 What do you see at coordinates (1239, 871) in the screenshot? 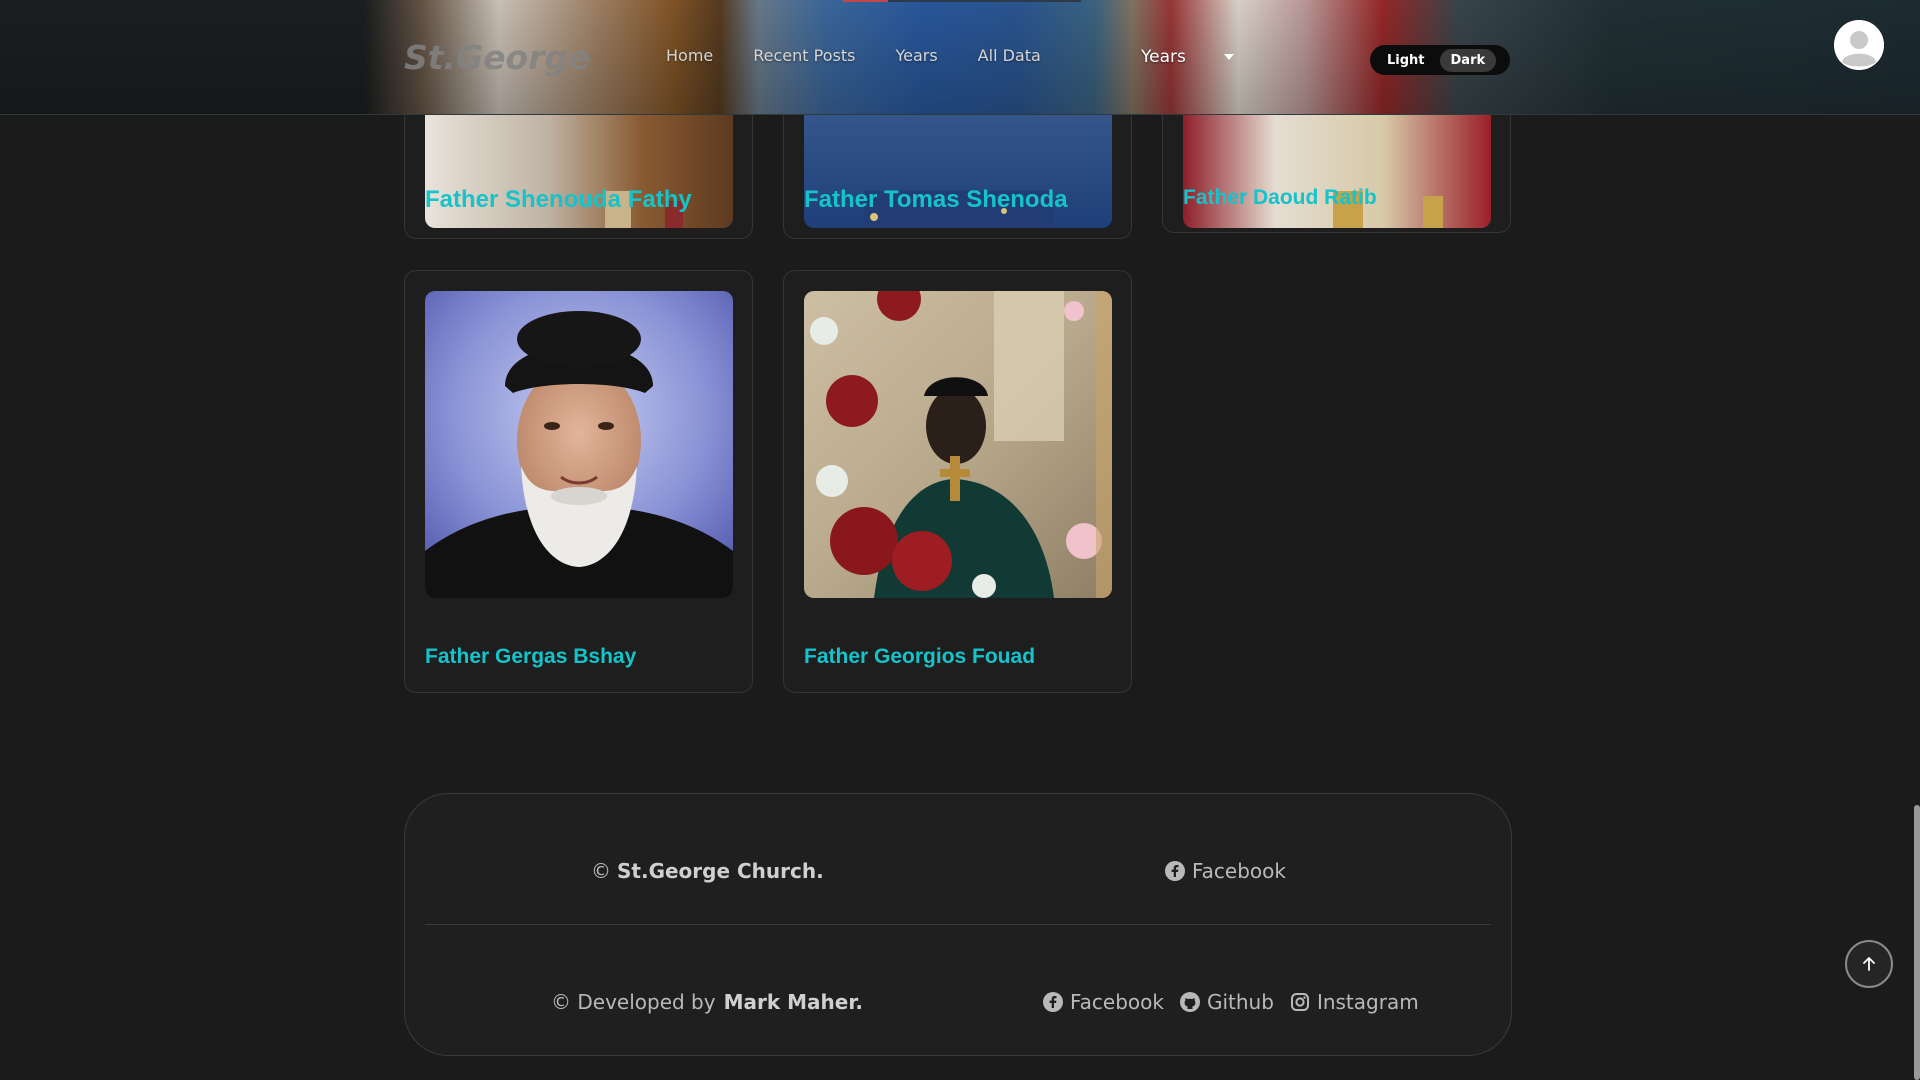
I see `church-facebook-label: Facebook` at bounding box center [1239, 871].